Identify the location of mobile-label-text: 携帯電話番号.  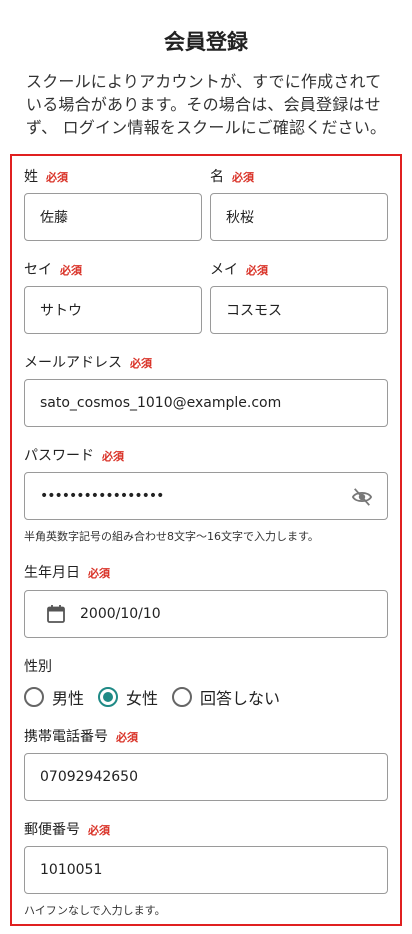
(66, 737).